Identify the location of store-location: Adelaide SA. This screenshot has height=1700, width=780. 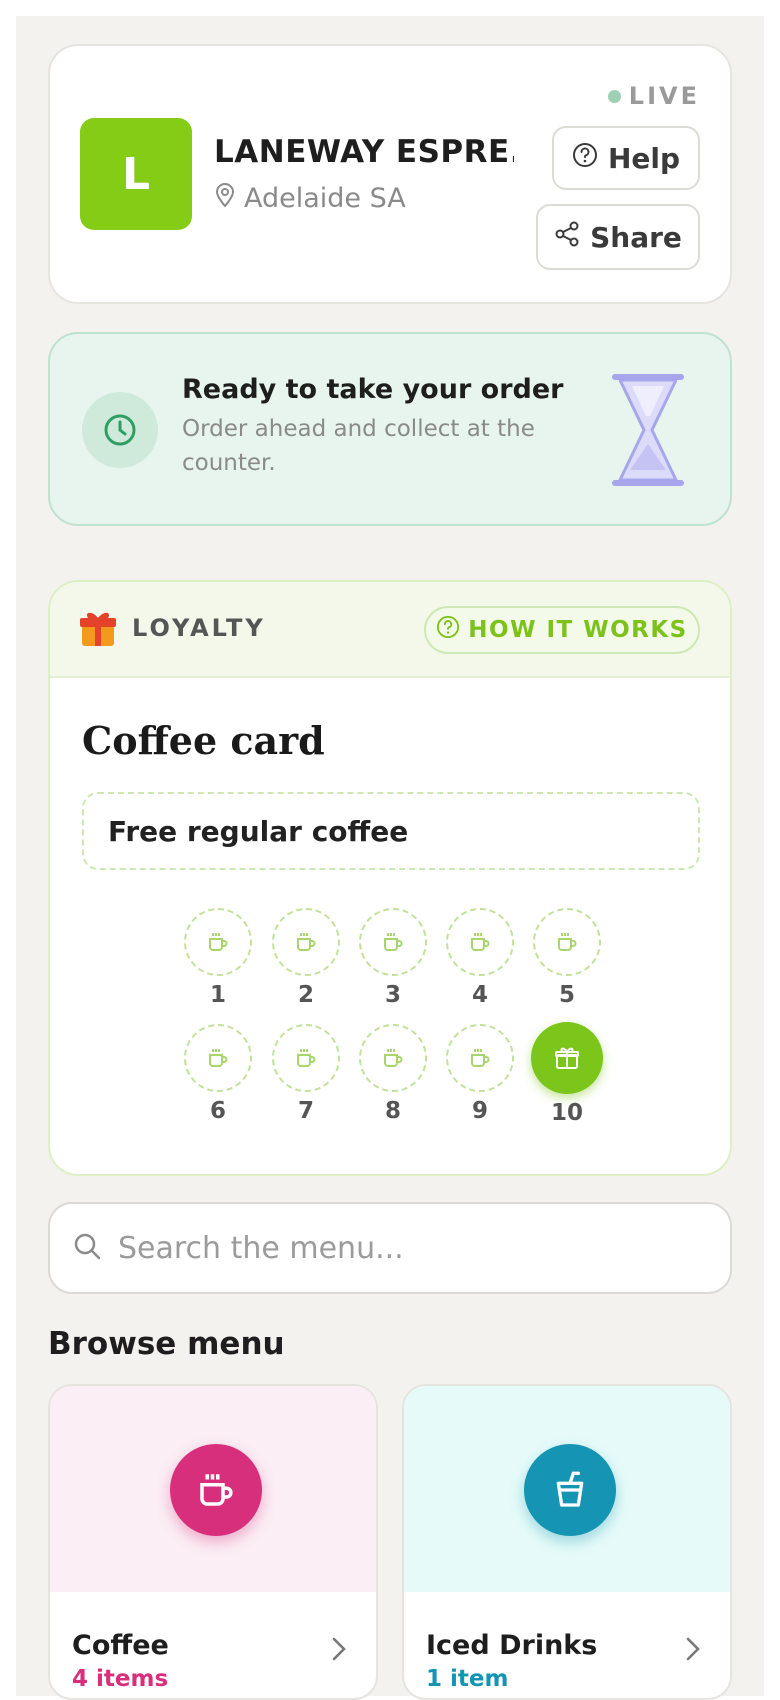
(310, 198).